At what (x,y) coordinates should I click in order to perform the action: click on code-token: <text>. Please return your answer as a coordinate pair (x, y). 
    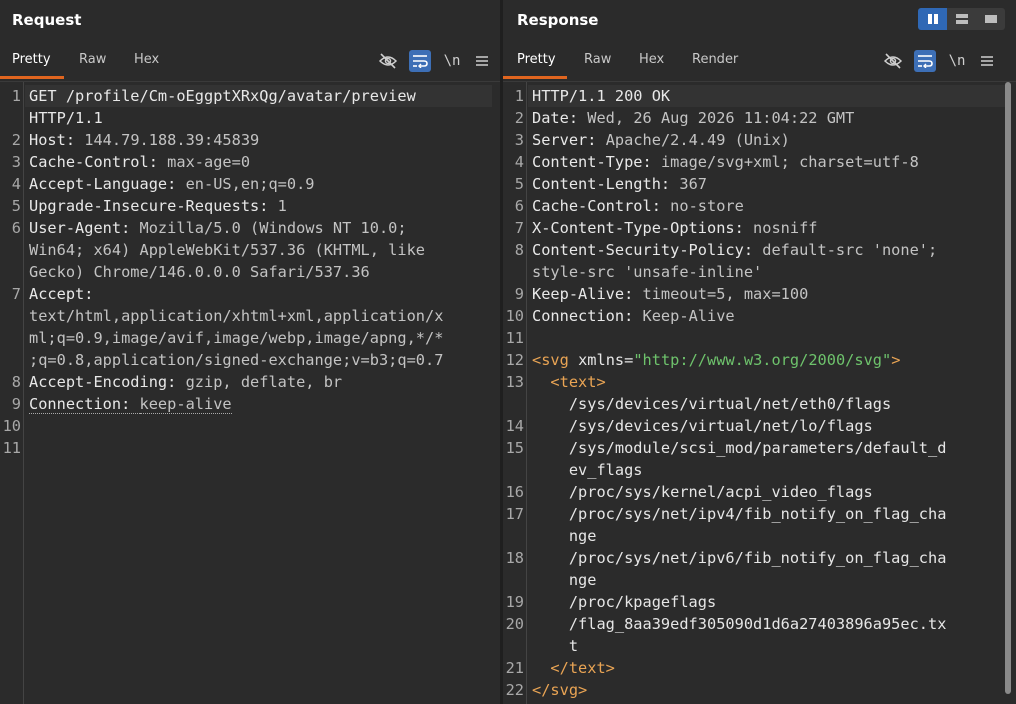
    Looking at the image, I should click on (578, 382).